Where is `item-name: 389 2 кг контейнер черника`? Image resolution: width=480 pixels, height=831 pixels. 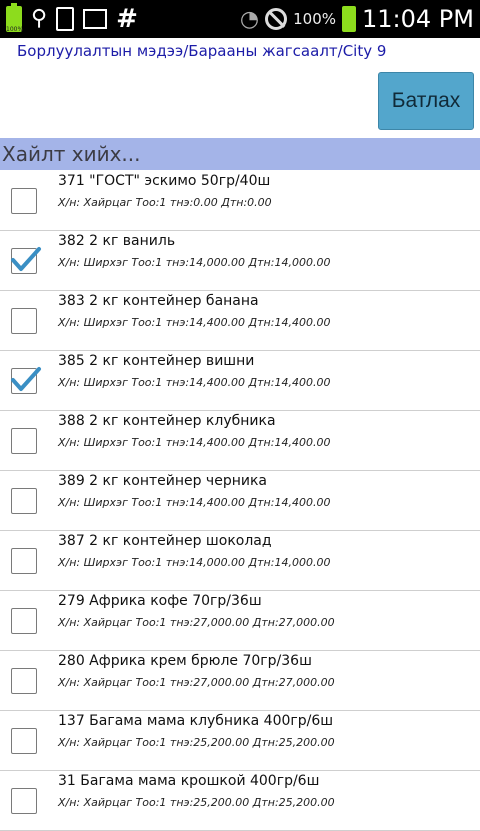 item-name: 389 2 кг контейнер черника is located at coordinates (162, 481).